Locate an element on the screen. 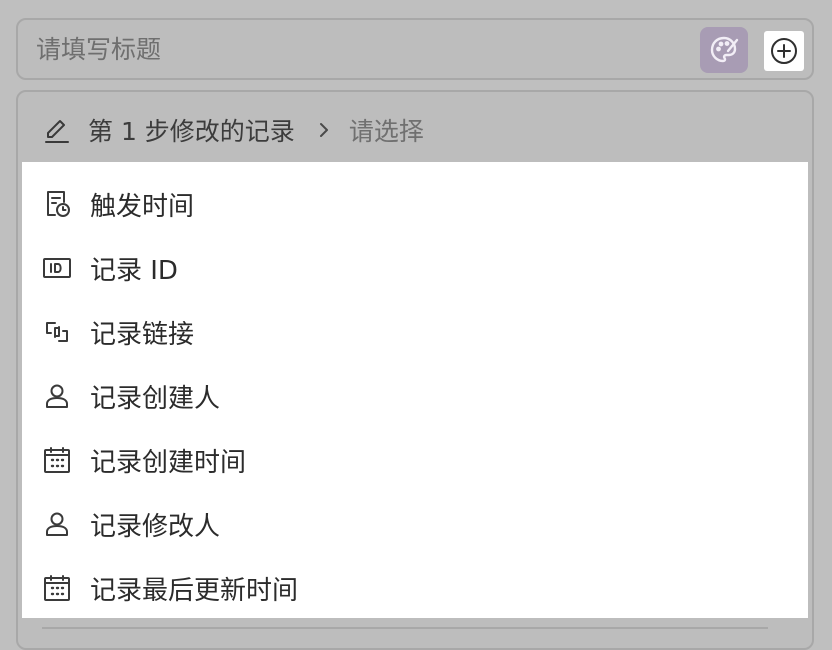 This screenshot has height=650, width=832. chevron-right-icon is located at coordinates (323, 130).